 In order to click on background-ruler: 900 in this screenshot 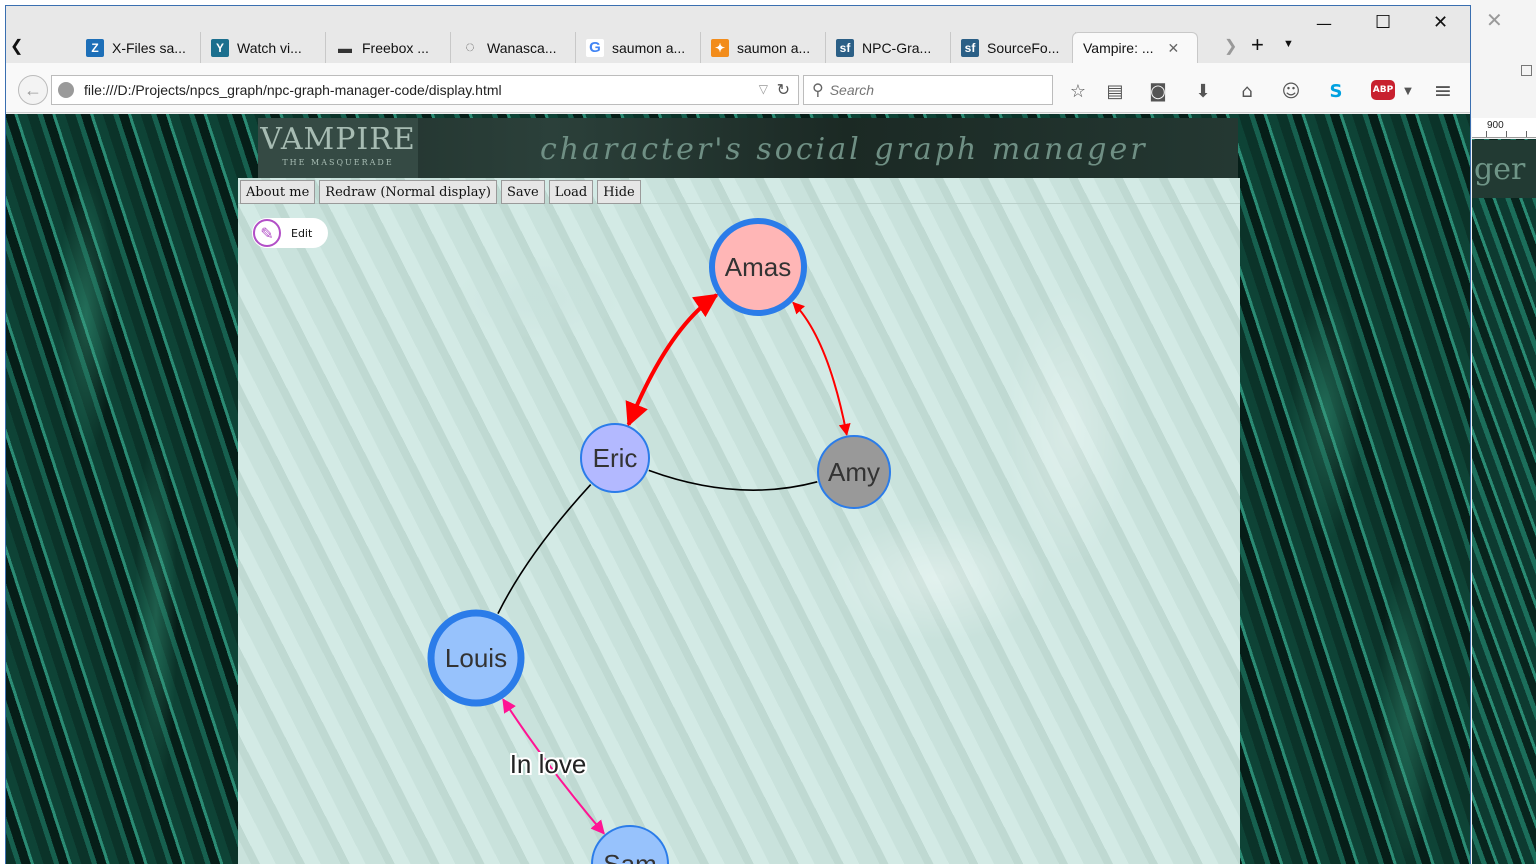, I will do `click(1504, 128)`.